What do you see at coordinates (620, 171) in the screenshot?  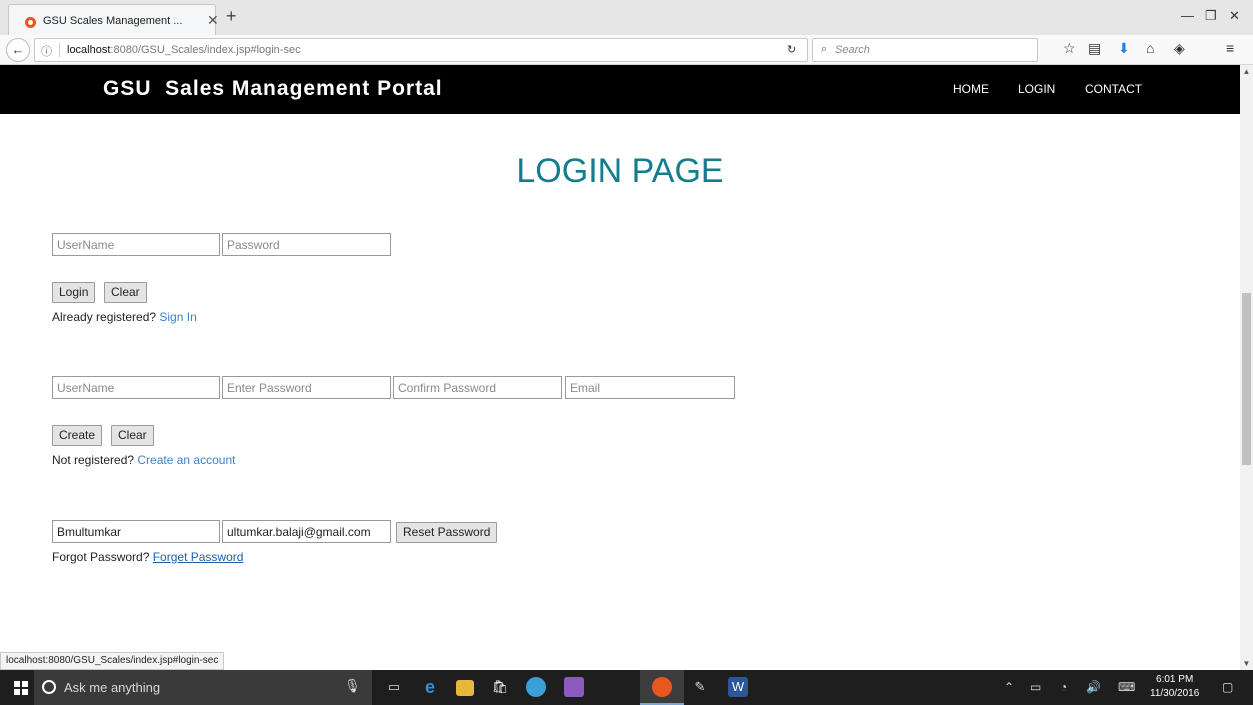 I see `page-title: LOGIN PAGE` at bounding box center [620, 171].